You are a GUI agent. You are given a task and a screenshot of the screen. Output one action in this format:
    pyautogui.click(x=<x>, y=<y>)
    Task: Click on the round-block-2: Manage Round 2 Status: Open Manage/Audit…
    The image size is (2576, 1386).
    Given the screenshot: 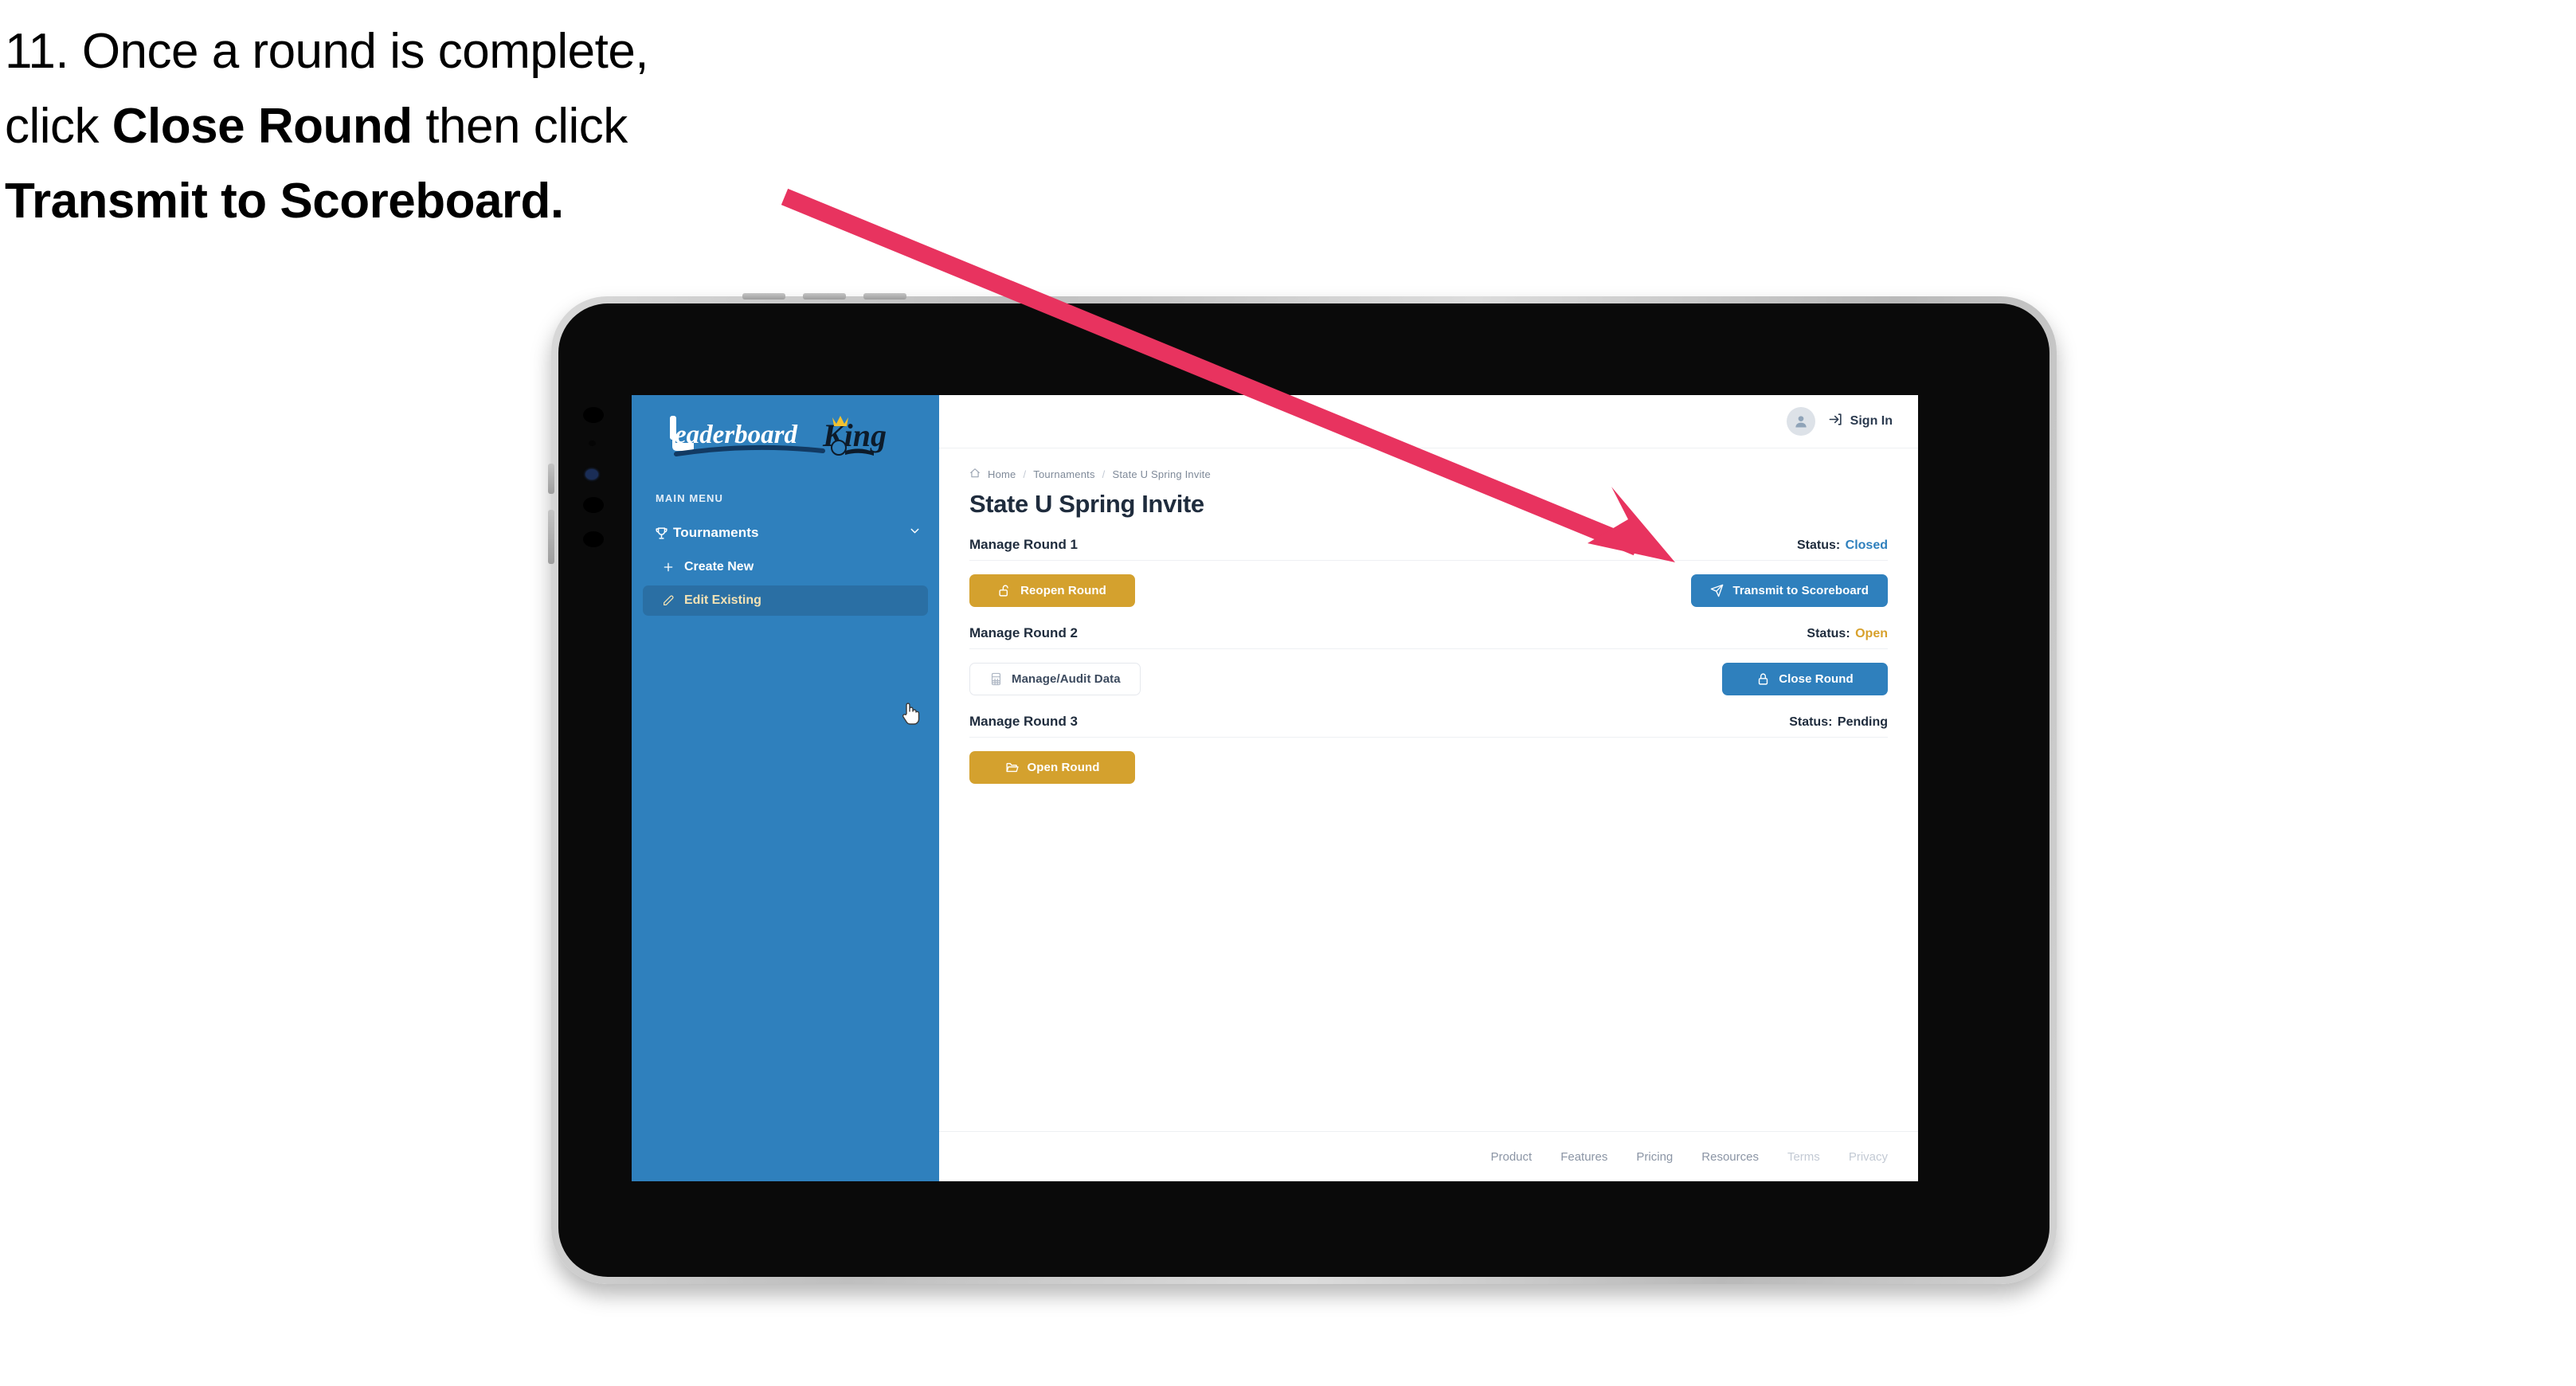 What is the action you would take?
    pyautogui.click(x=1428, y=660)
    